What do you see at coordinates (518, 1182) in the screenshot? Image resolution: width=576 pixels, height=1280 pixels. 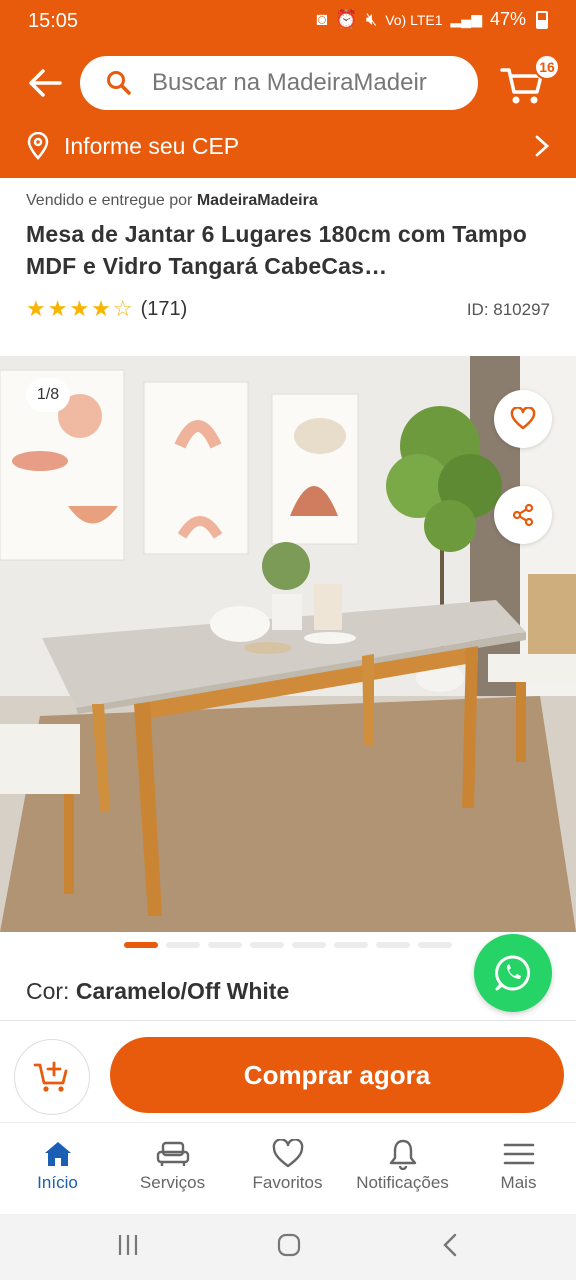 I see `nav-label: Mais` at bounding box center [518, 1182].